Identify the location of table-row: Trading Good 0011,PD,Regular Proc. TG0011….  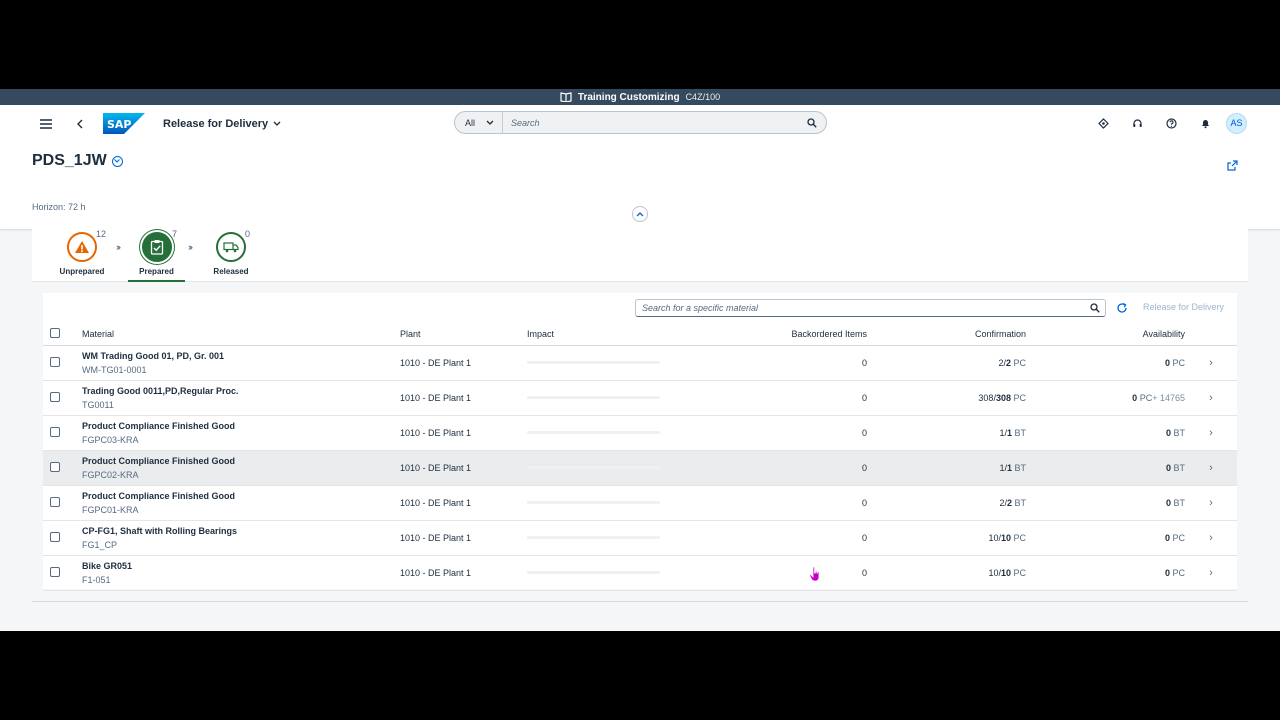
(640, 397).